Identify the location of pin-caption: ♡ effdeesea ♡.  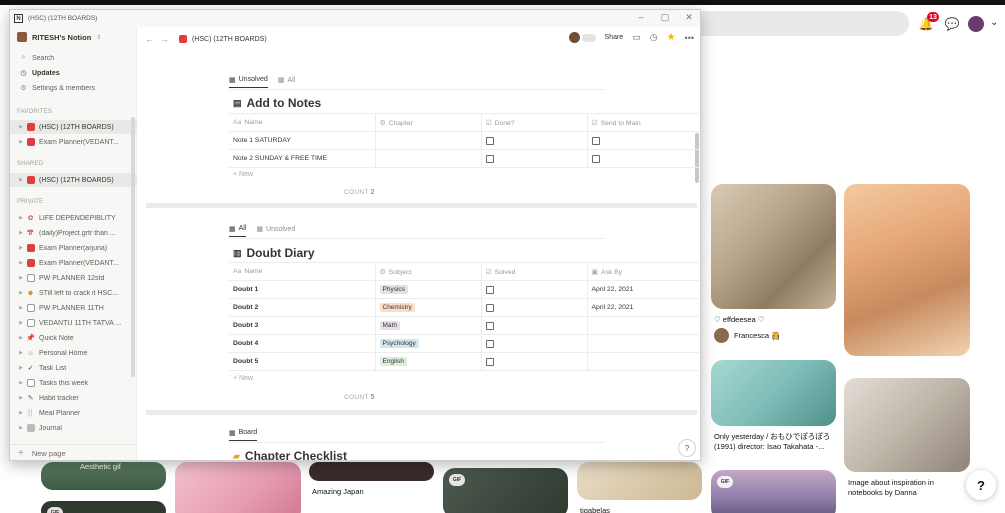
(739, 320).